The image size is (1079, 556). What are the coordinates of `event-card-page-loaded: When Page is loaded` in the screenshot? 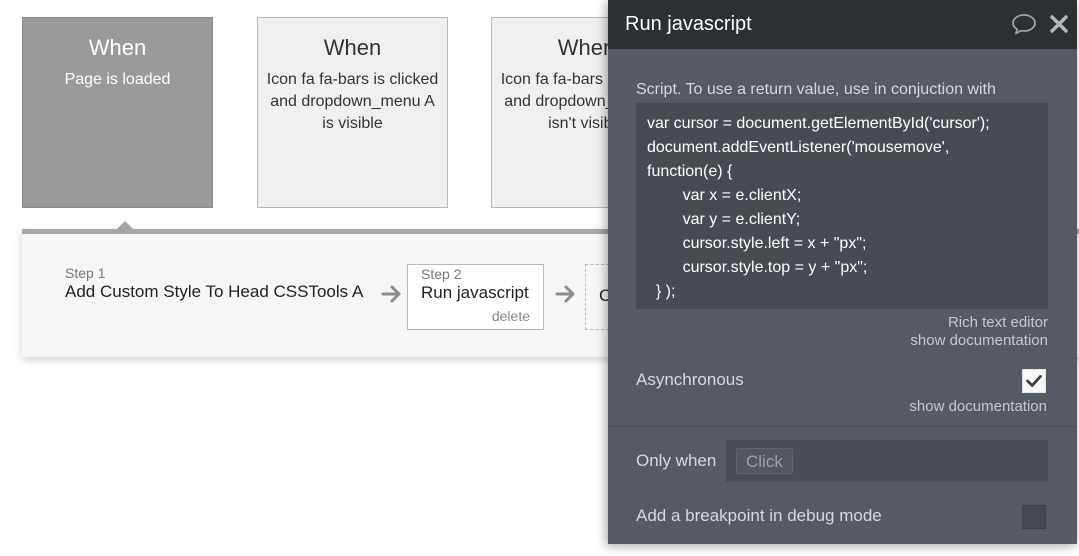 It's located at (117, 112).